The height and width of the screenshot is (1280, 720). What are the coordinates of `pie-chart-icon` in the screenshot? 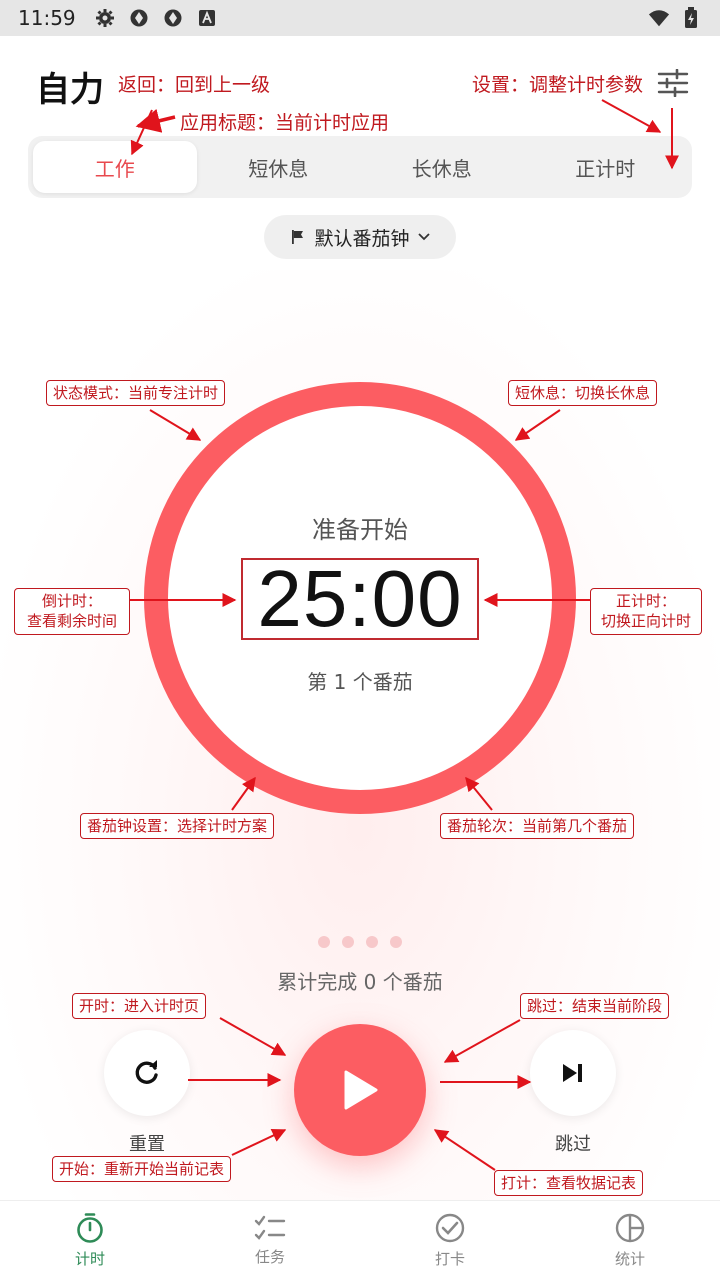 It's located at (630, 1228).